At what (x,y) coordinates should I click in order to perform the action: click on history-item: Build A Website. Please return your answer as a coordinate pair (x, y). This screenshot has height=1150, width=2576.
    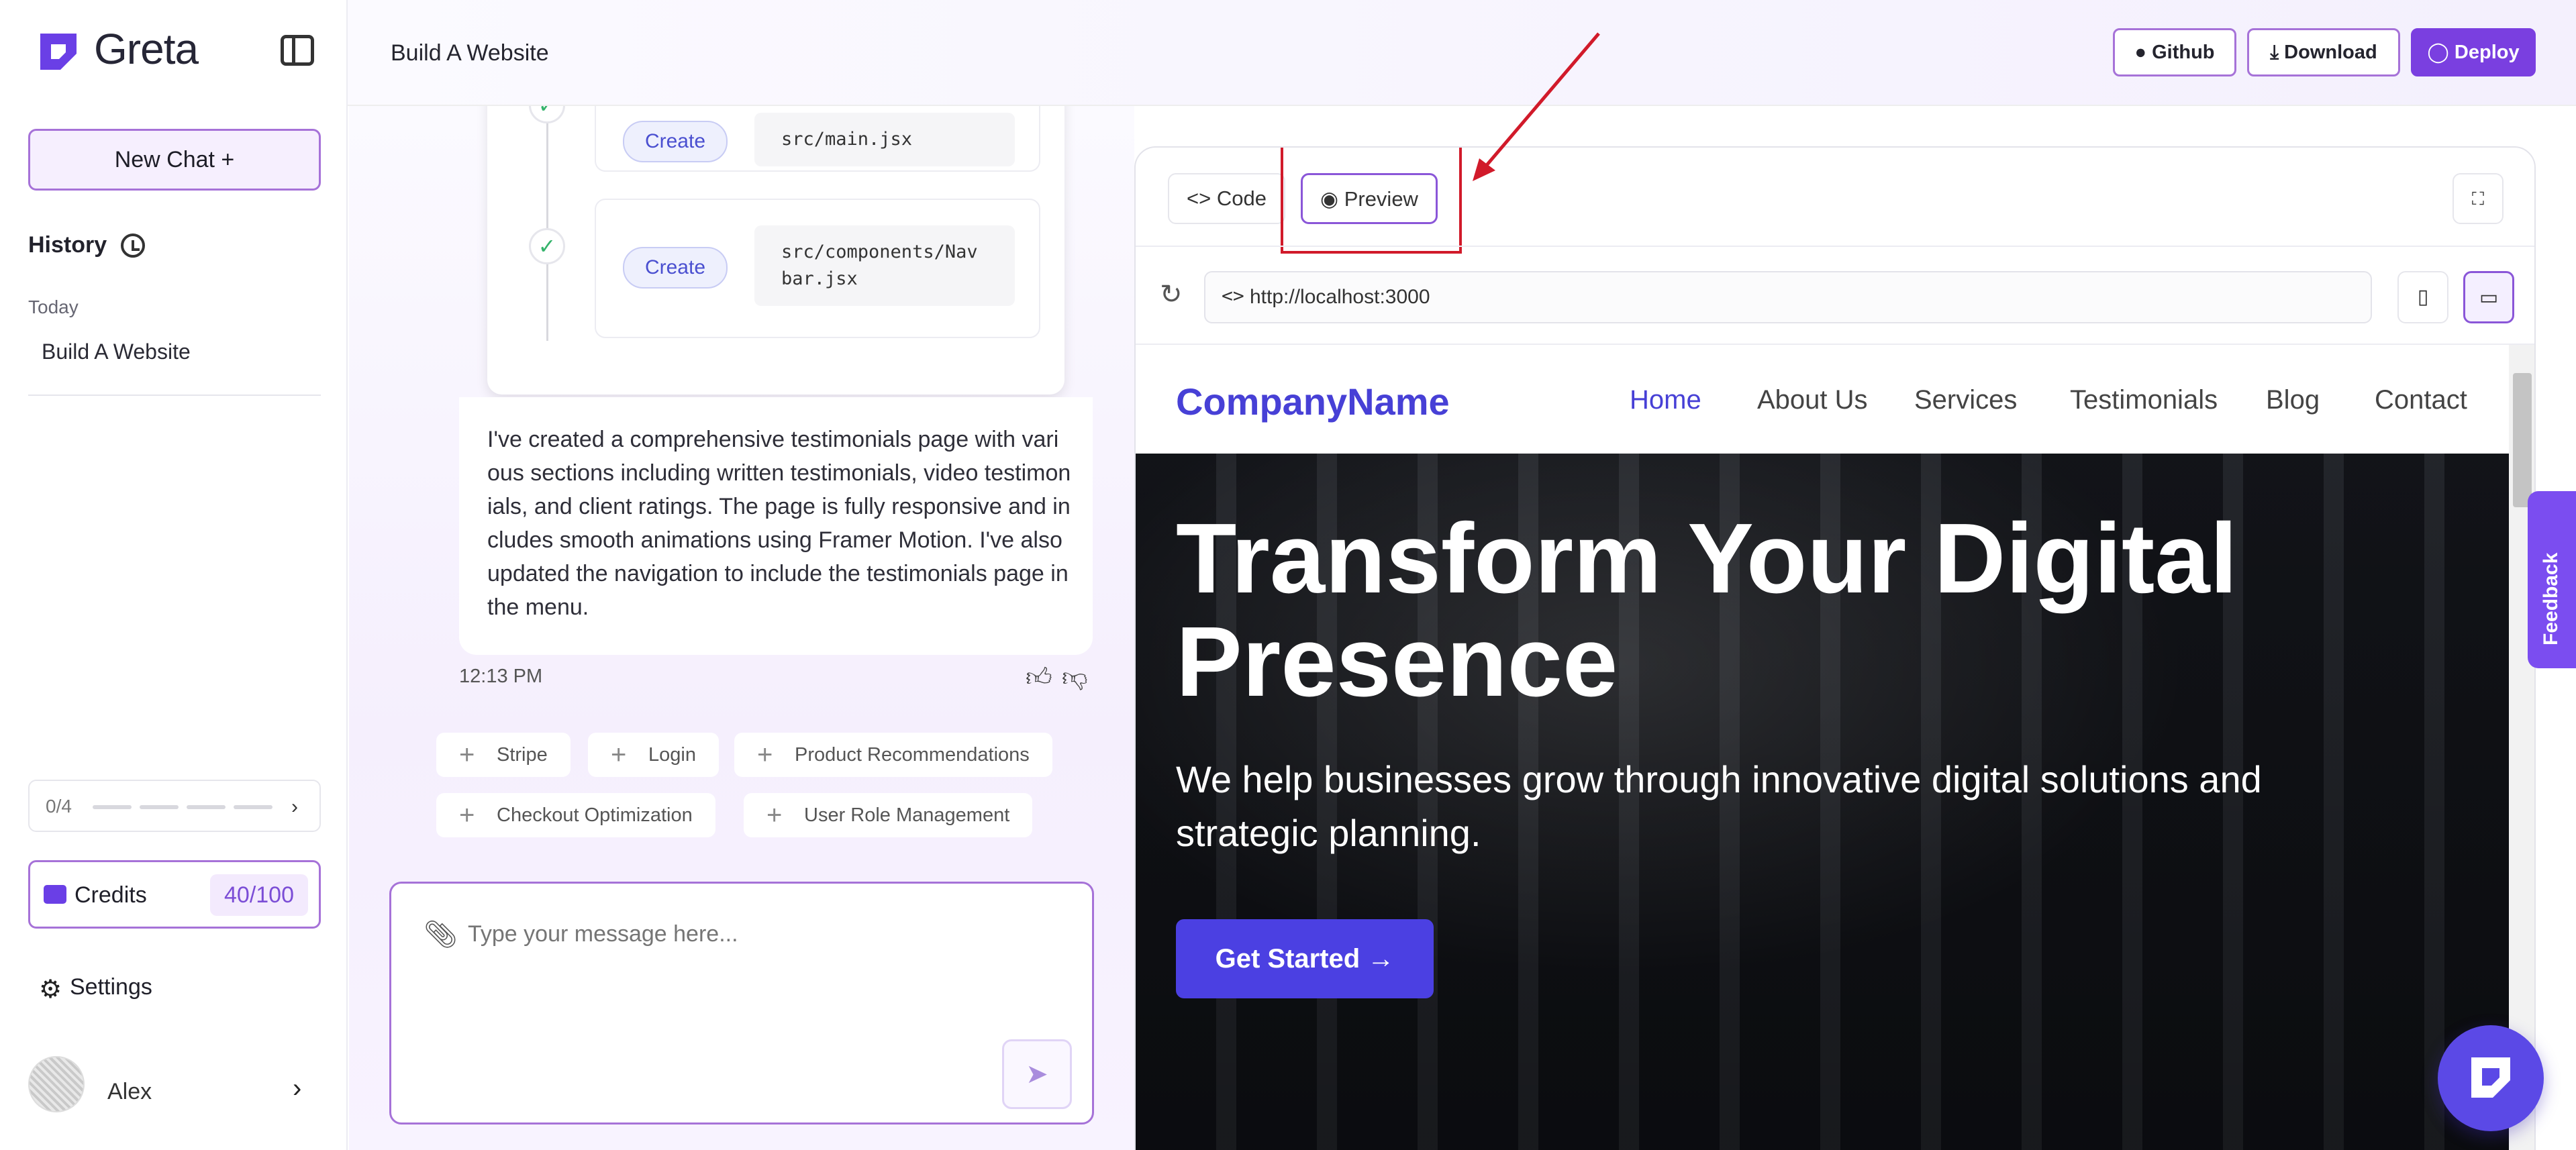
    Looking at the image, I should click on (116, 352).